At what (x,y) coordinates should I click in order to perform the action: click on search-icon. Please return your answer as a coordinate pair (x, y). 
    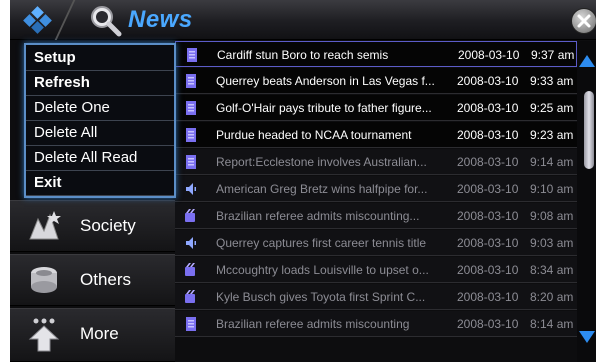
    Looking at the image, I should click on (106, 21).